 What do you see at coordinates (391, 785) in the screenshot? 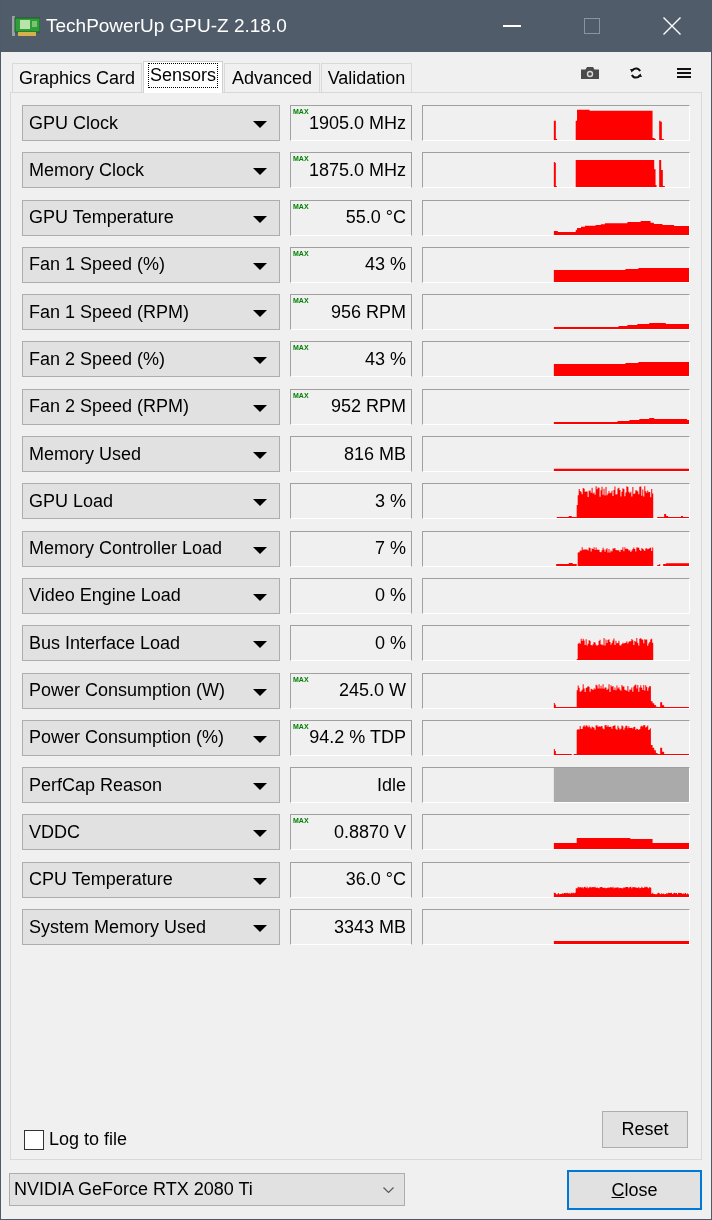
I see `sensor-value: Idle` at bounding box center [391, 785].